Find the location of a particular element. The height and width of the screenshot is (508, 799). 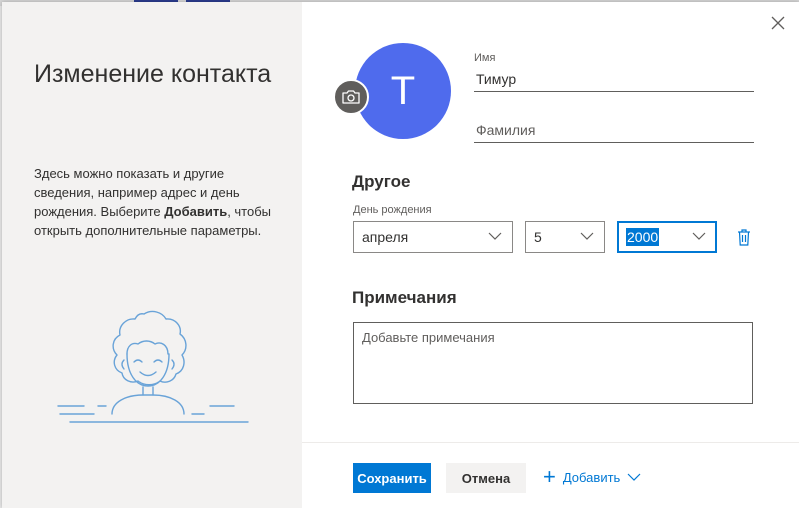

birthday-year-value: 2000 is located at coordinates (643, 237).